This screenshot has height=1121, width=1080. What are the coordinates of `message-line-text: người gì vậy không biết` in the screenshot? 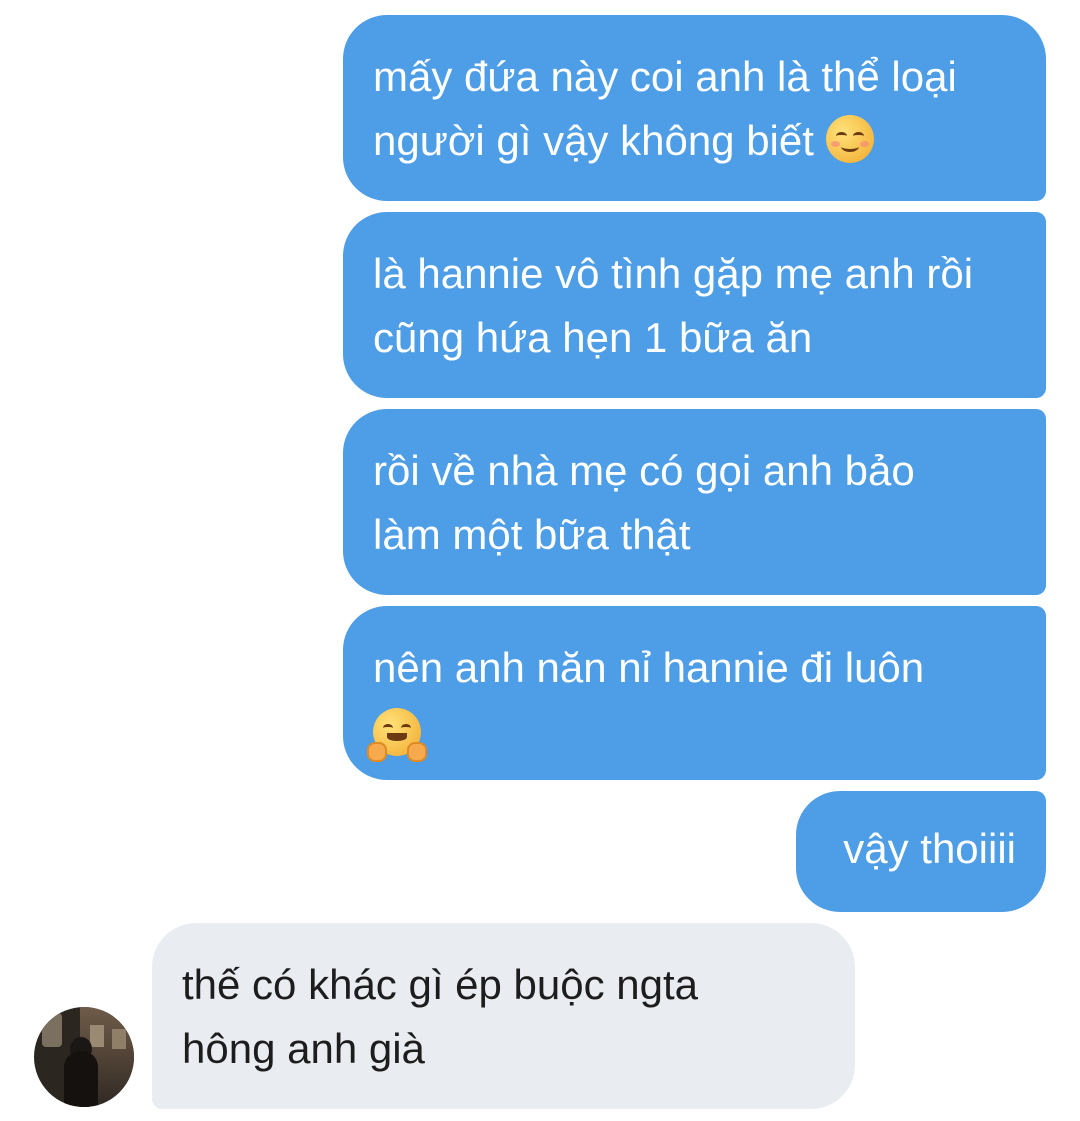 It's located at (593, 140).